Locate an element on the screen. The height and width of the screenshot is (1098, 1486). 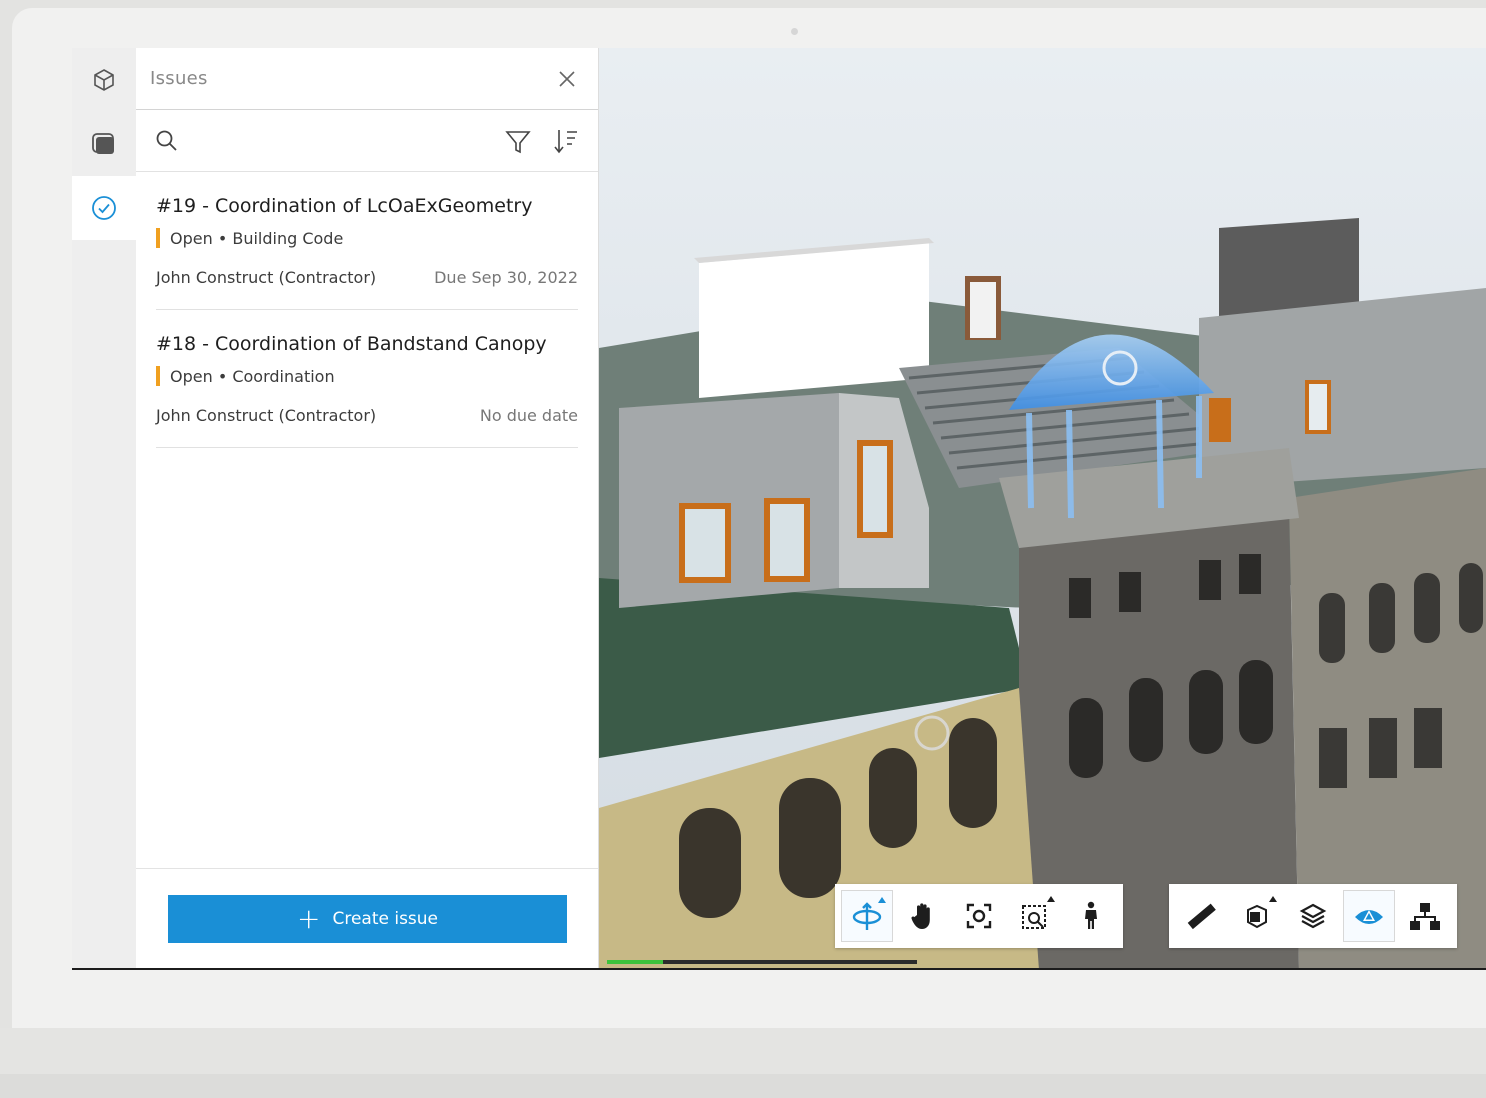
plus-icon: + is located at coordinates (308, 918).